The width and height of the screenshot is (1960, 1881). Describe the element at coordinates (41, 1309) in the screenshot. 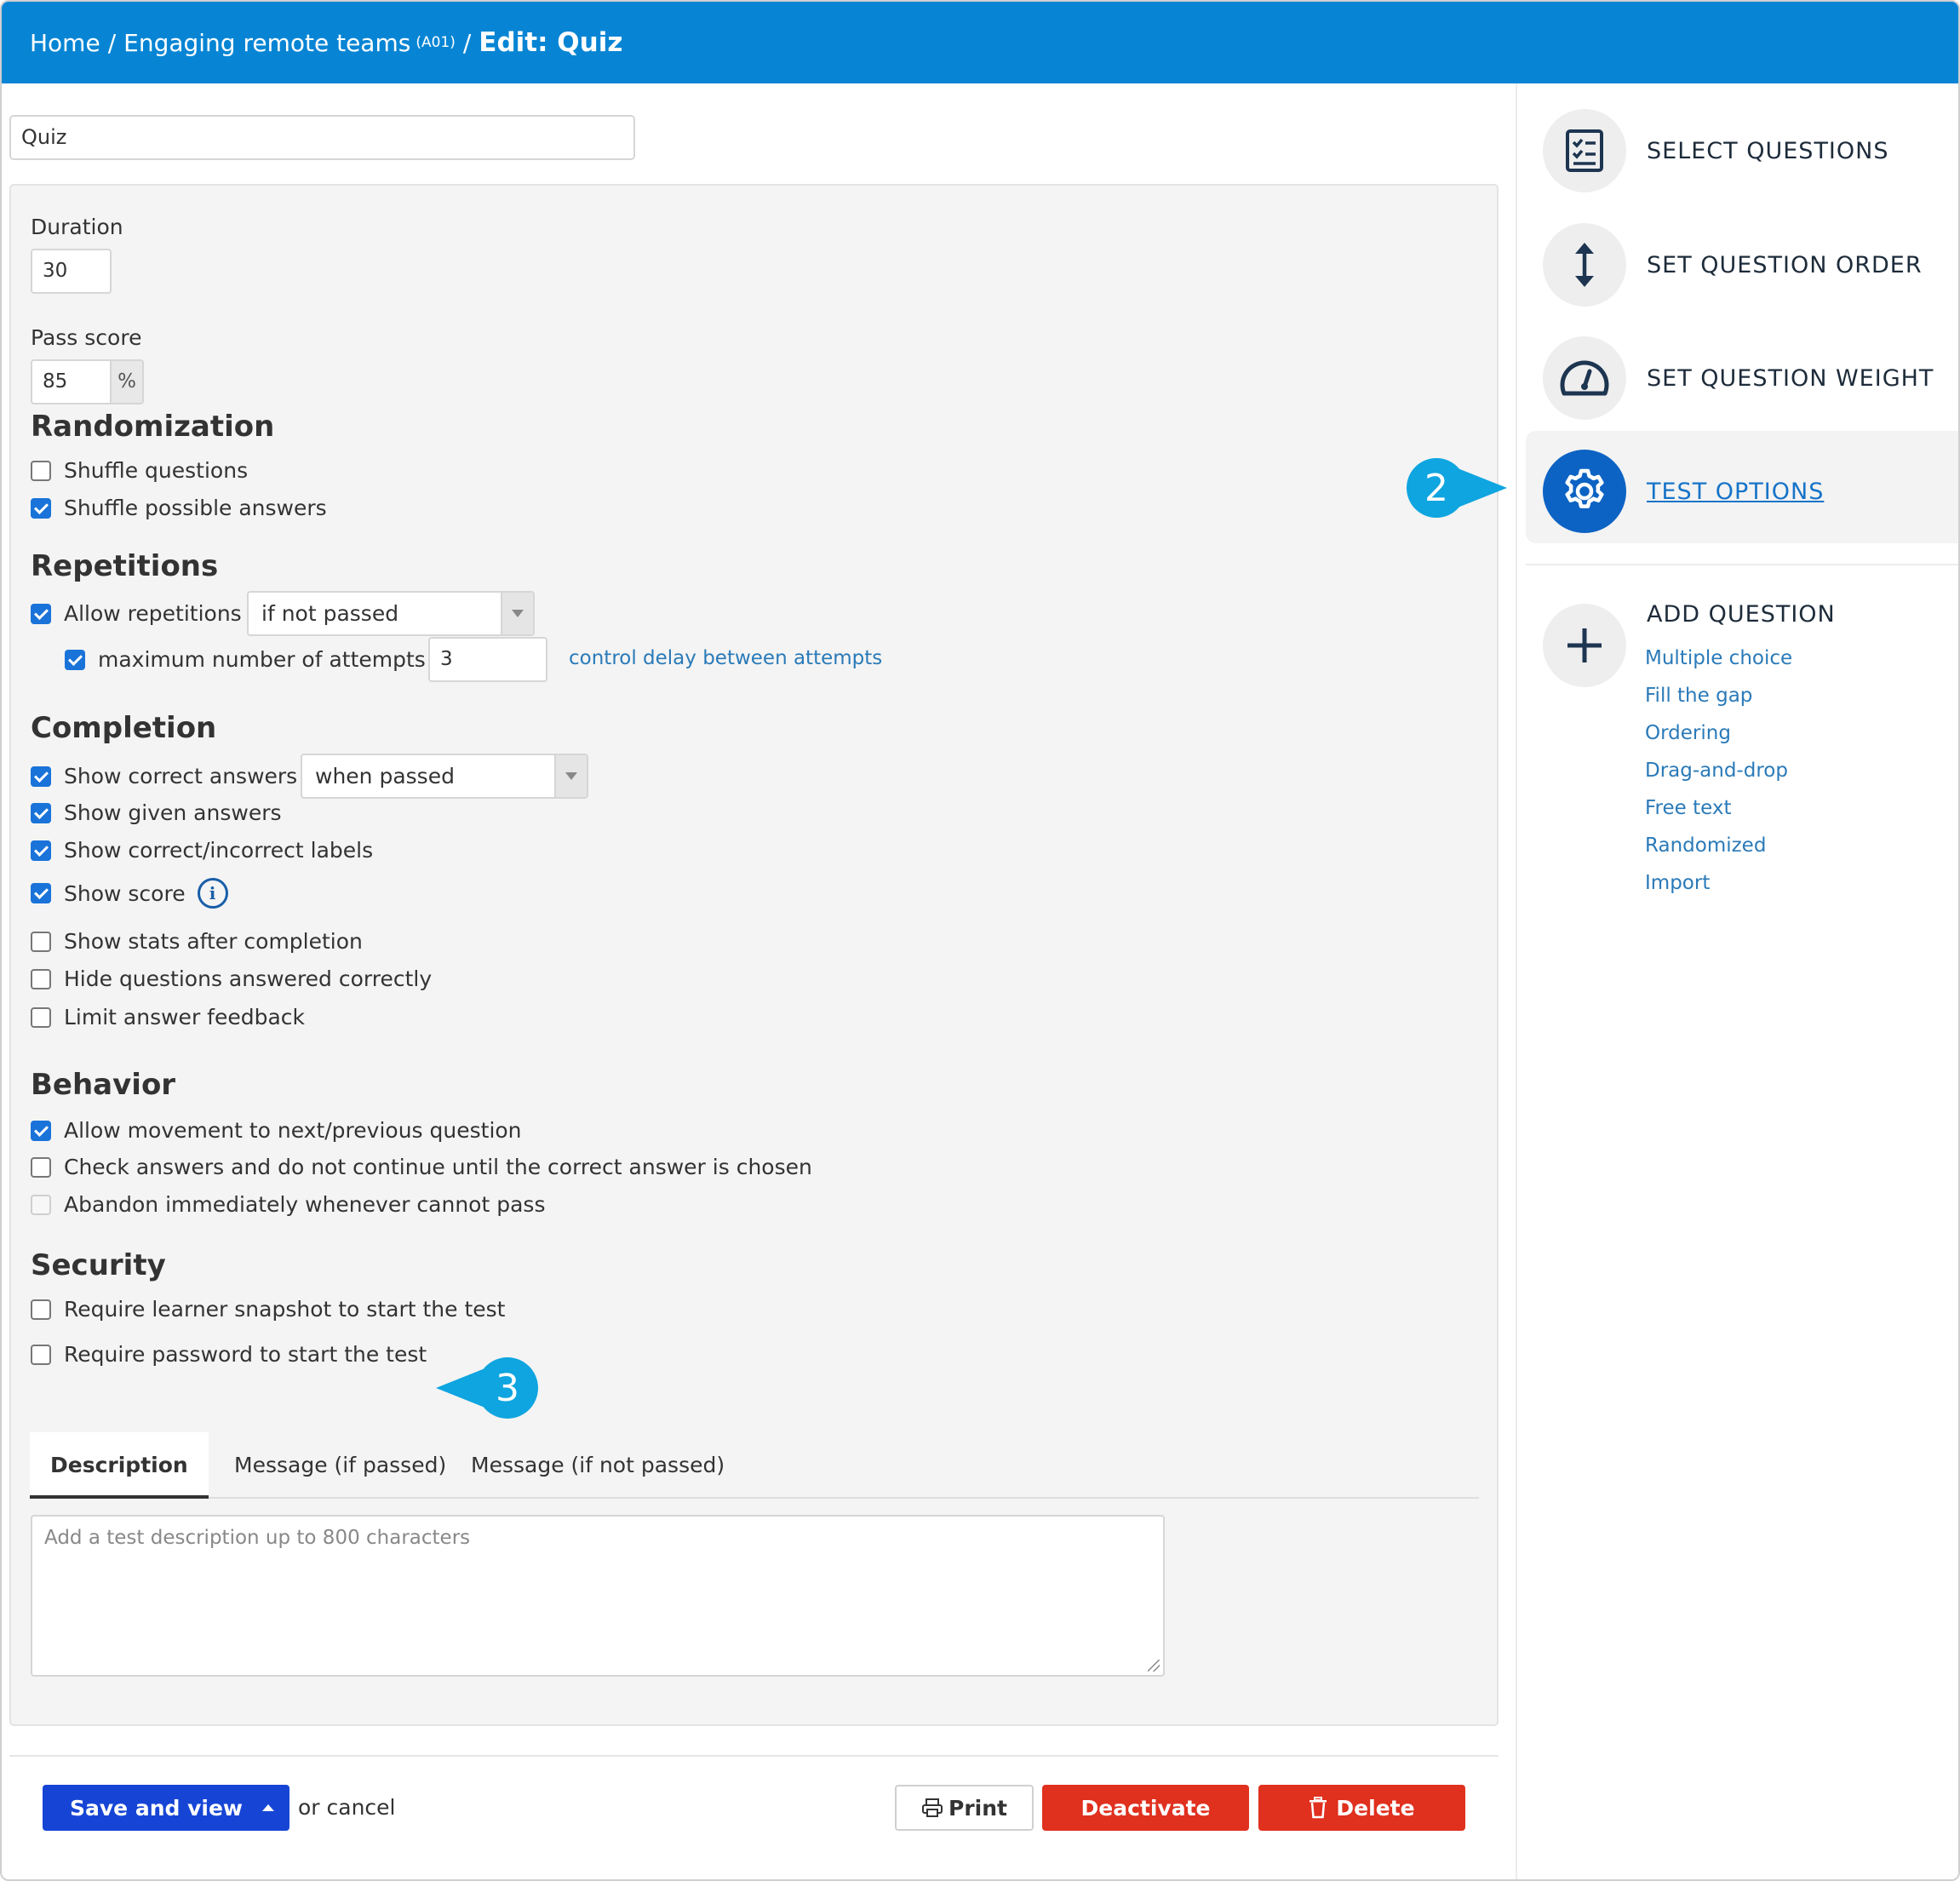

I see `snapshot-checkbox` at that location.